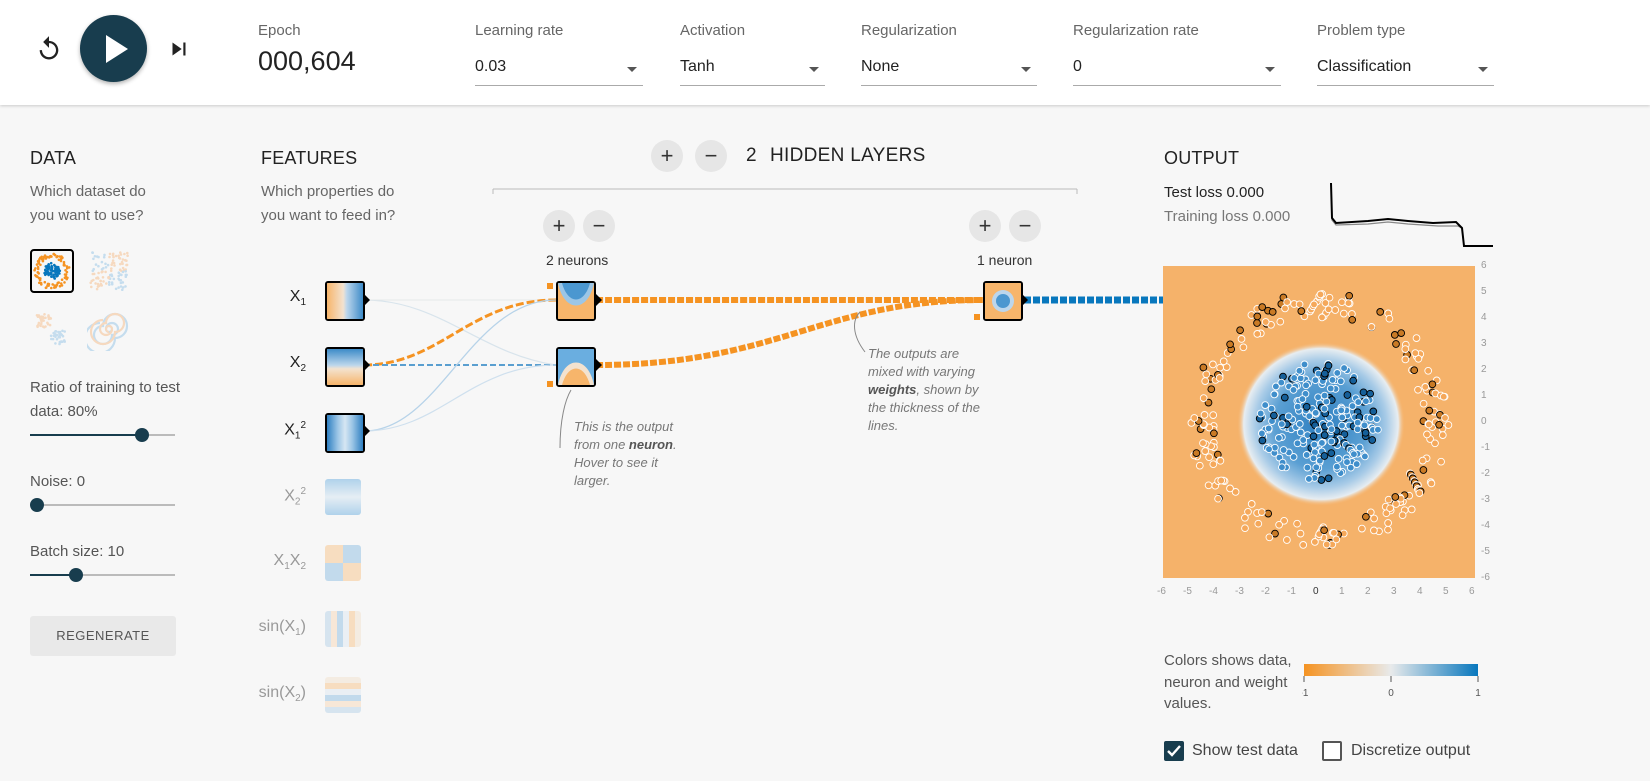  What do you see at coordinates (303, 692) in the screenshot?
I see `feature-sinx2-tail: )` at bounding box center [303, 692].